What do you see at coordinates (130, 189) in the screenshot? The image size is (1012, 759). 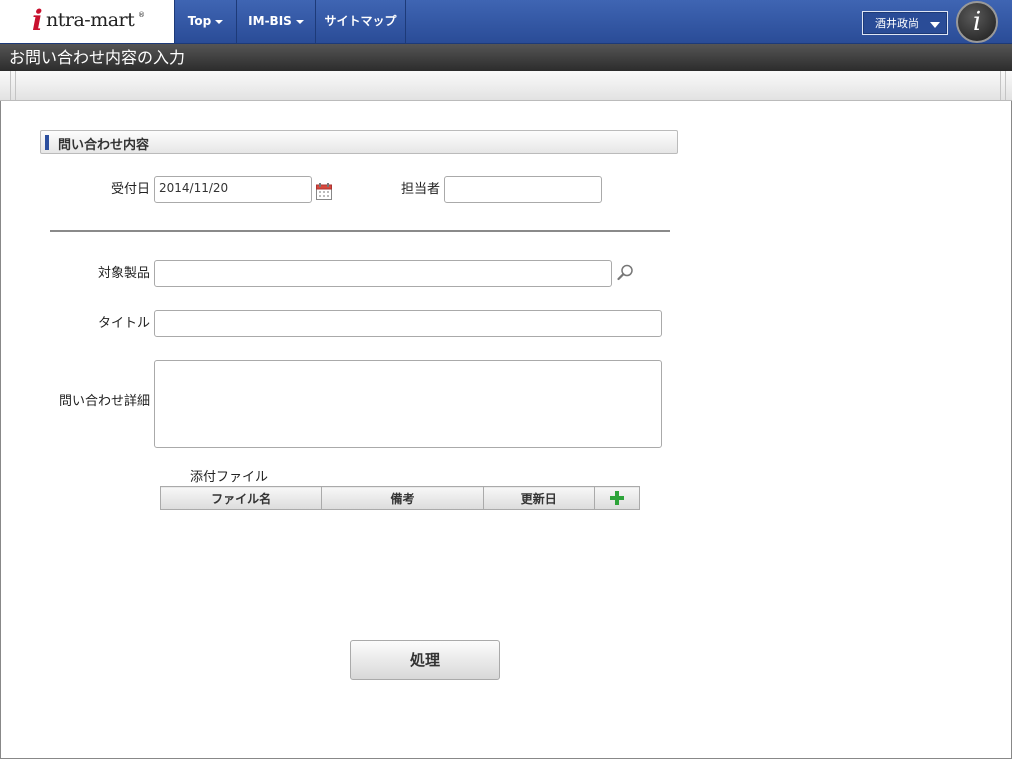 I see `receipt-date-label: 受付日` at bounding box center [130, 189].